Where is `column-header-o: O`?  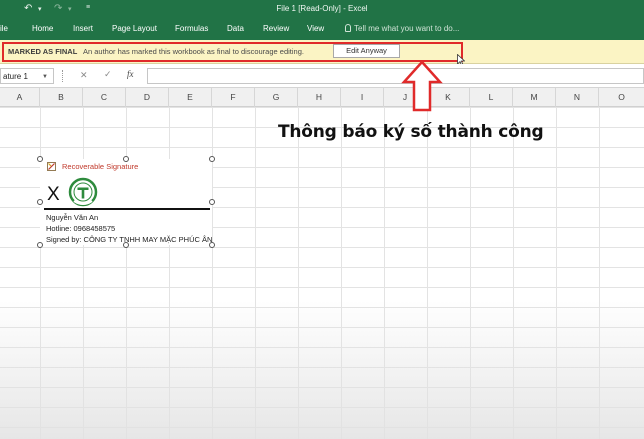 column-header-o: O is located at coordinates (621, 97).